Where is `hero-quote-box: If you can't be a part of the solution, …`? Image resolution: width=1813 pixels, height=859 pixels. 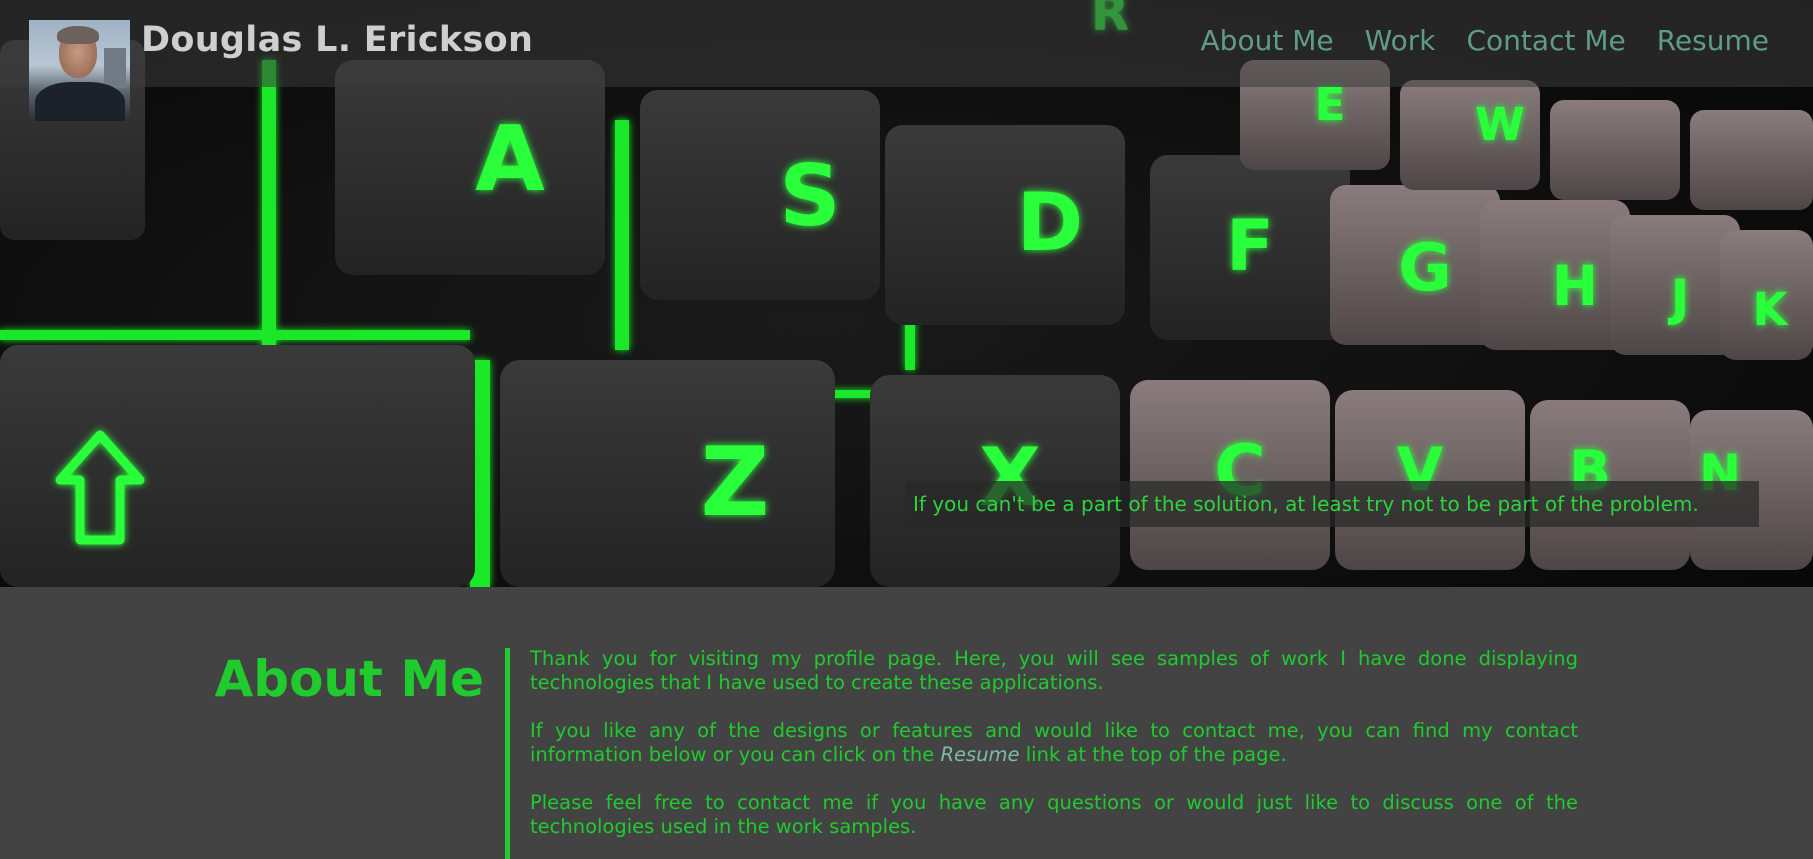 hero-quote-box: If you can't be a part of the solution, … is located at coordinates (1332, 504).